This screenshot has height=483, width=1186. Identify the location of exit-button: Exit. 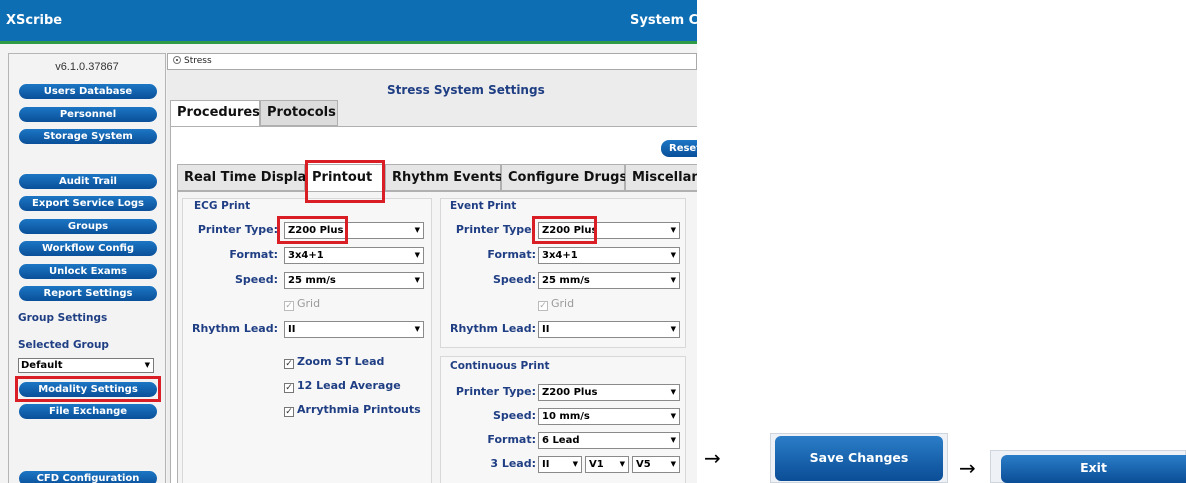
(1093, 469).